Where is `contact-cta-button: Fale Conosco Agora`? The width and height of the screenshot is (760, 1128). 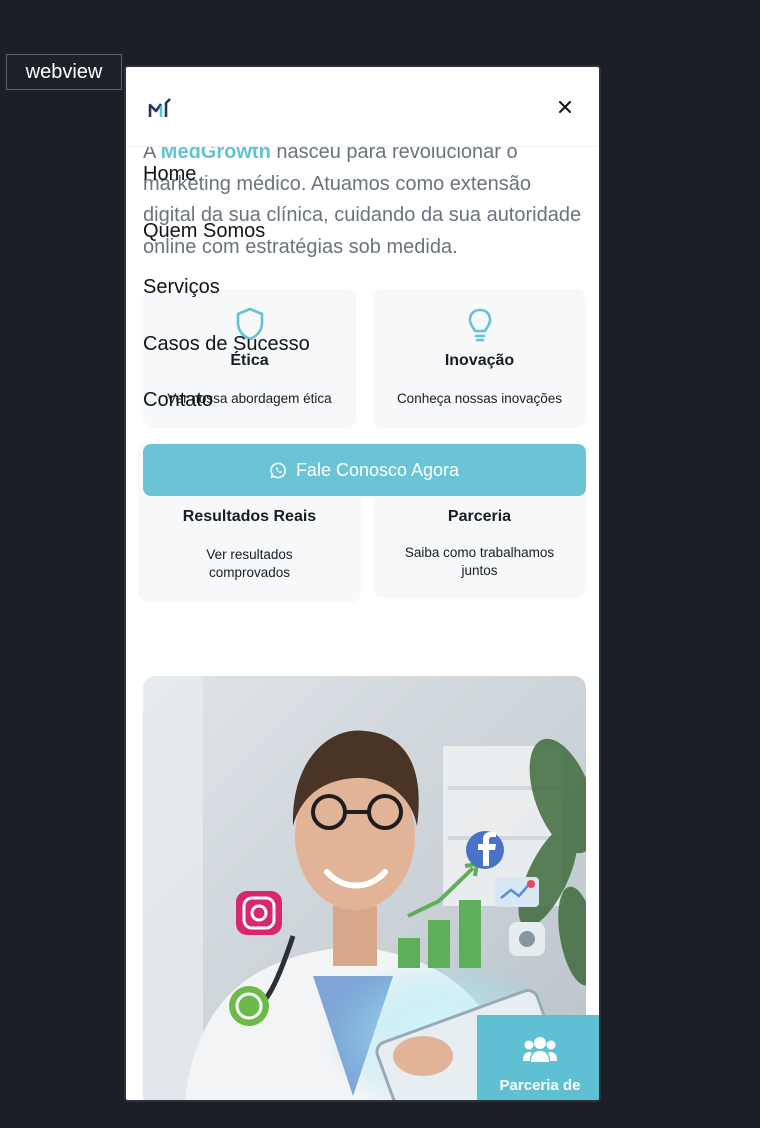
contact-cta-button: Fale Conosco Agora is located at coordinates (364, 470).